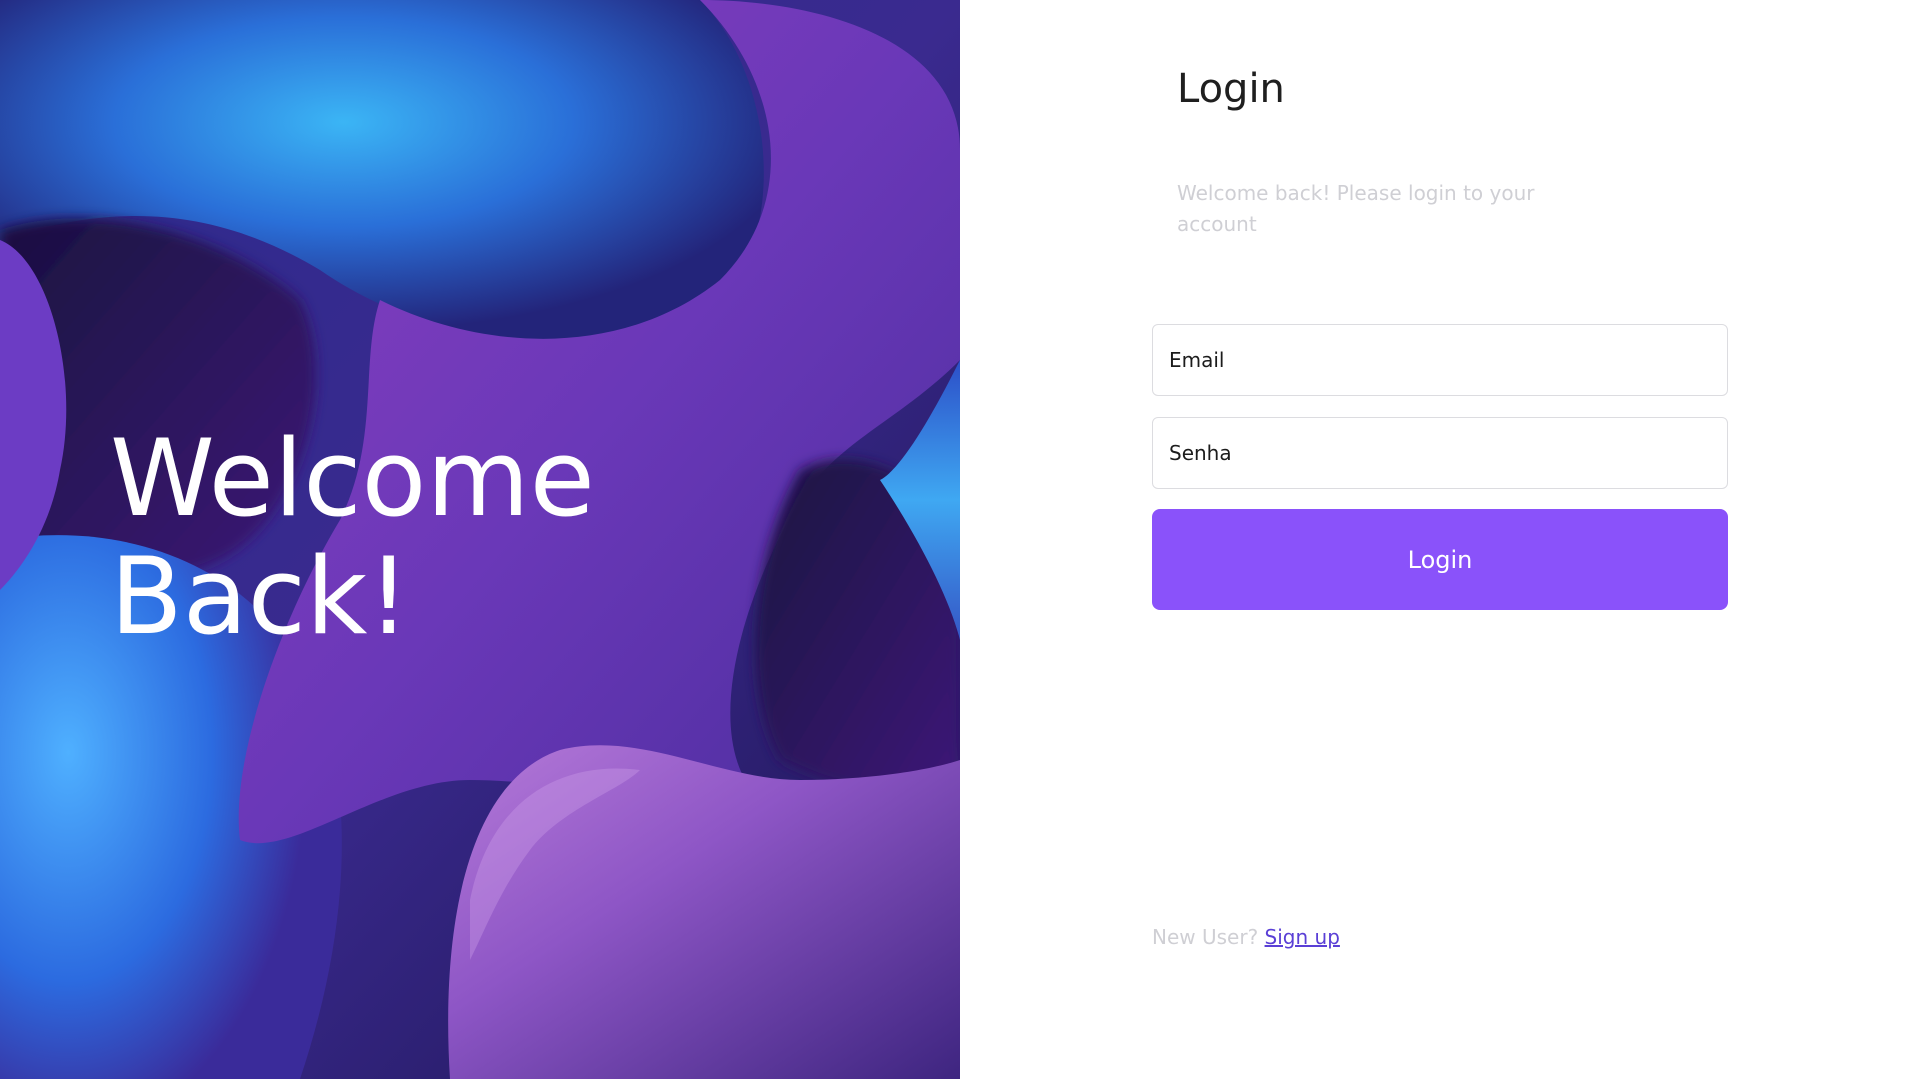  I want to click on password-field, so click(1440, 453).